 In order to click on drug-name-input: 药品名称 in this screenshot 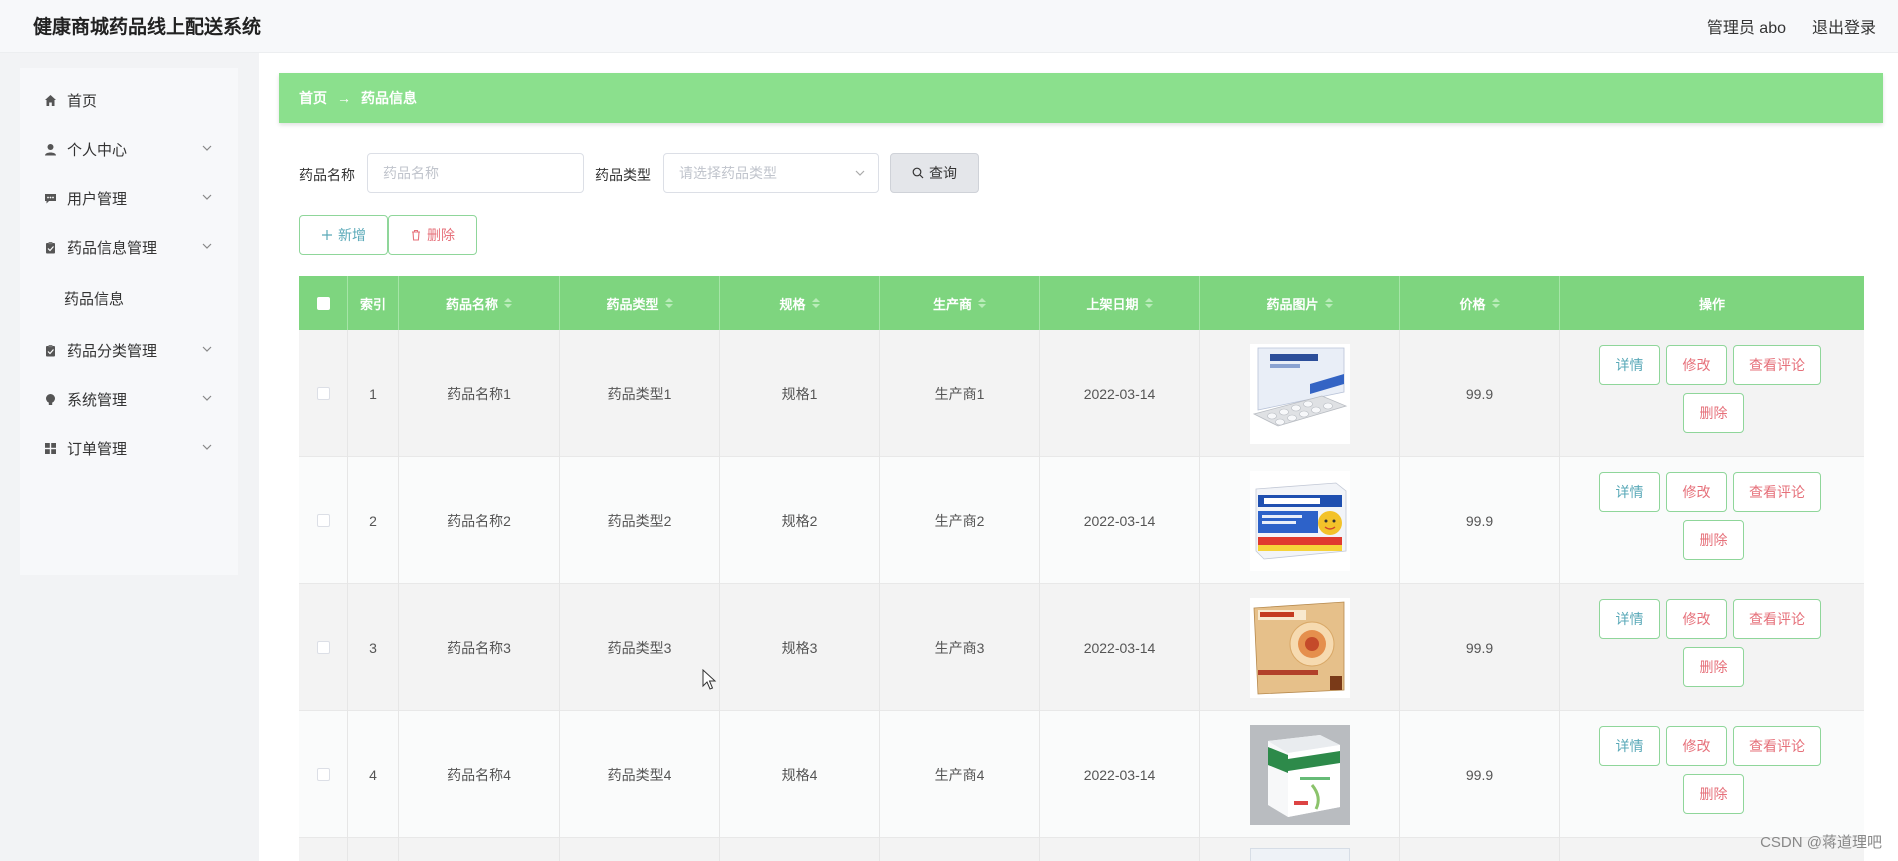, I will do `click(475, 173)`.